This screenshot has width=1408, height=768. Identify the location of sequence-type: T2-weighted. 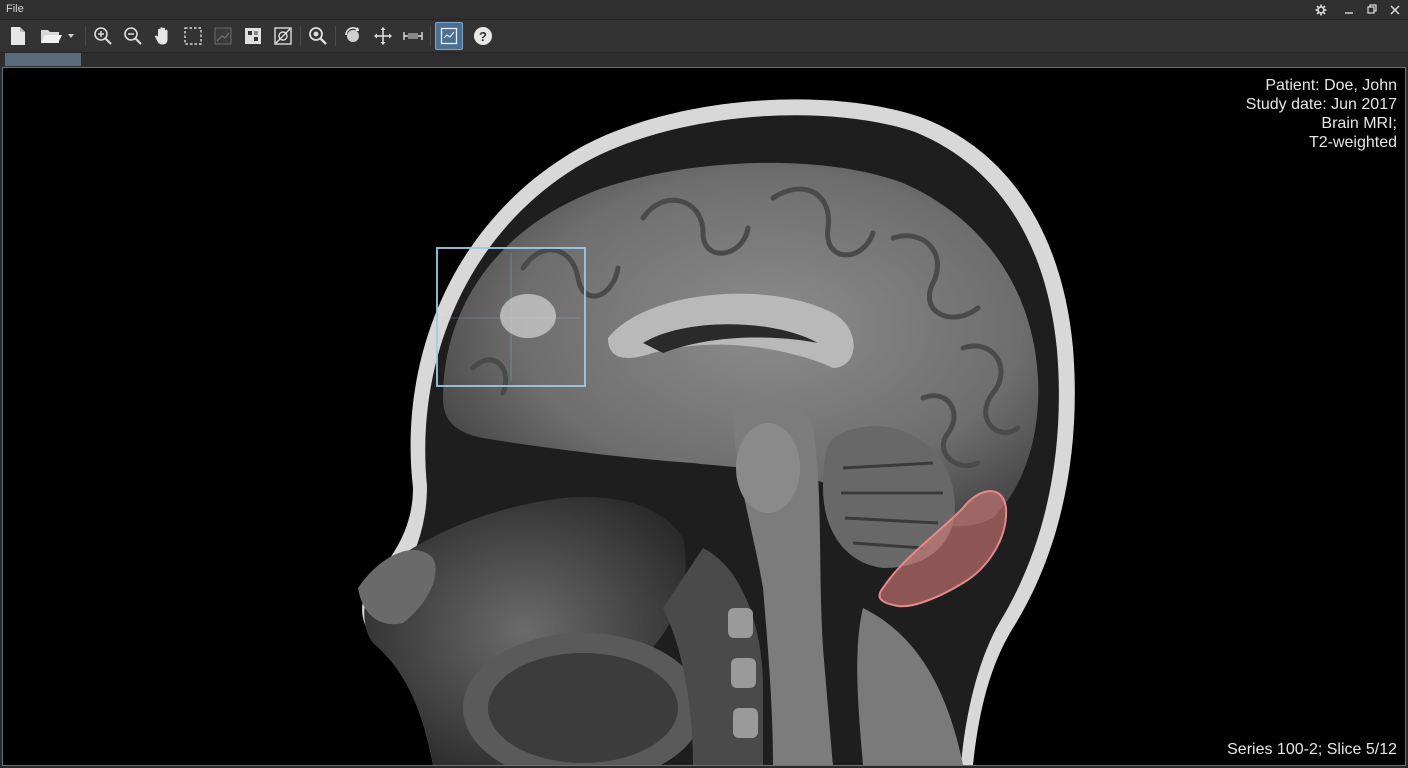
(1352, 142).